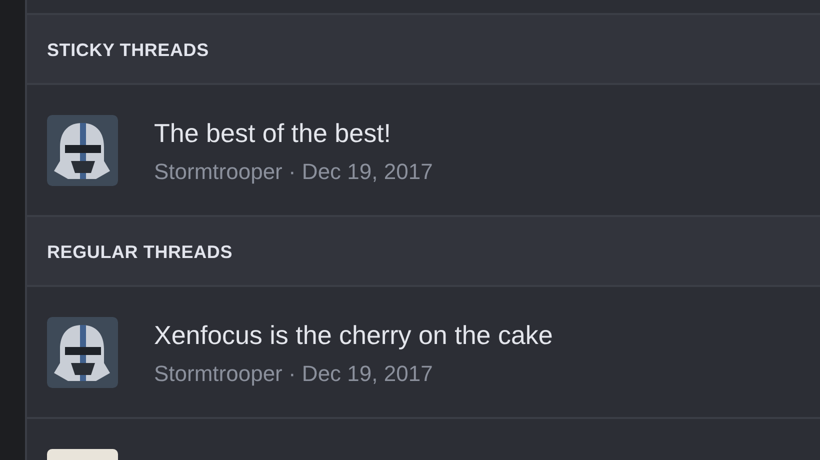  What do you see at coordinates (353, 335) in the screenshot?
I see `thread-title-link: Xenfocus is the cherry on the cake` at bounding box center [353, 335].